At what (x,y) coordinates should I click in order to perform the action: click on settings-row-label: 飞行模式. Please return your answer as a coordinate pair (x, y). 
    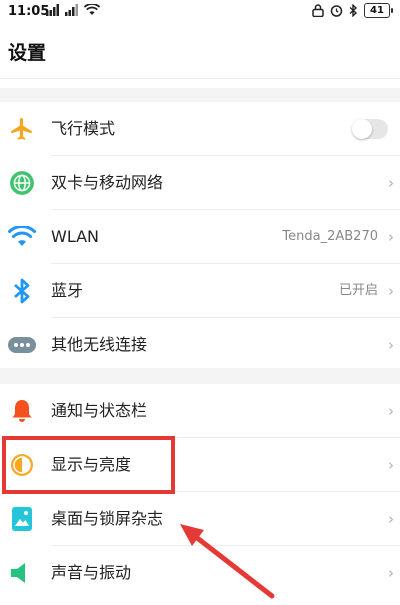
    Looking at the image, I should click on (83, 128).